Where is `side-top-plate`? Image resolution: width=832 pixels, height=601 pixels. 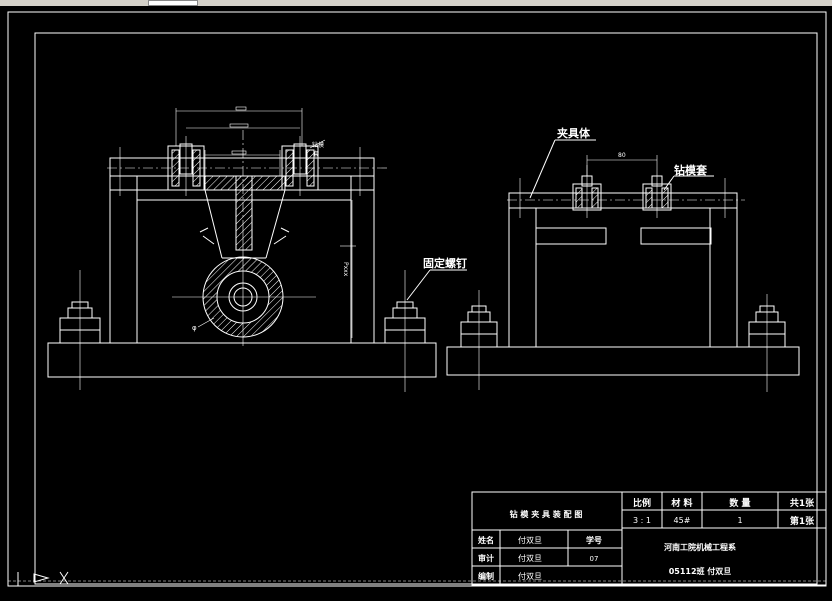
side-top-plate is located at coordinates (623, 200).